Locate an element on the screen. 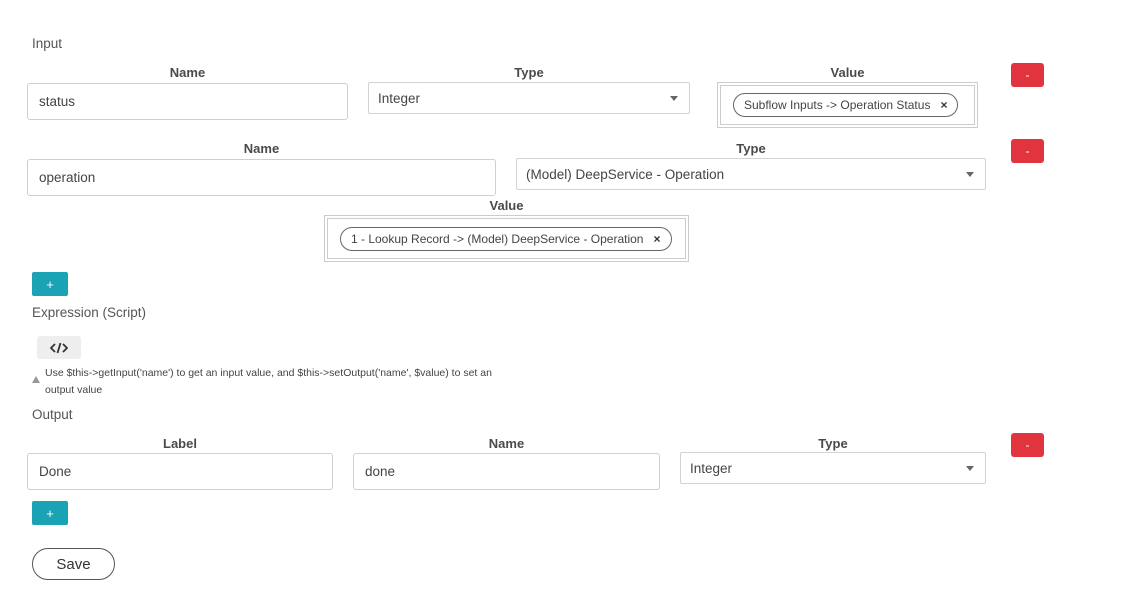 This screenshot has width=1134, height=593. output-section-label: Output is located at coordinates (52, 414).